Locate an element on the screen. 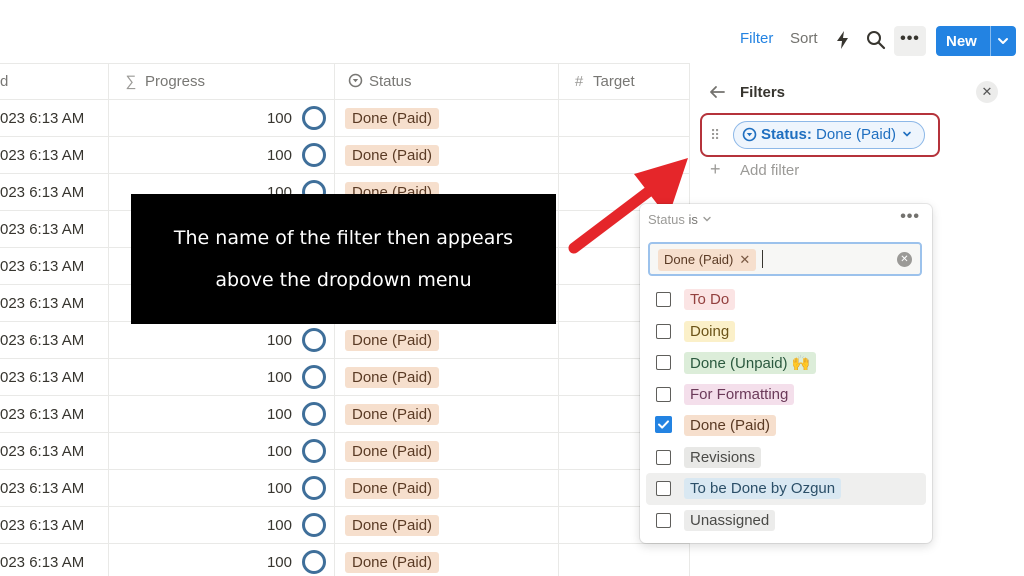  filter-chip-property: Status: is located at coordinates (786, 134).